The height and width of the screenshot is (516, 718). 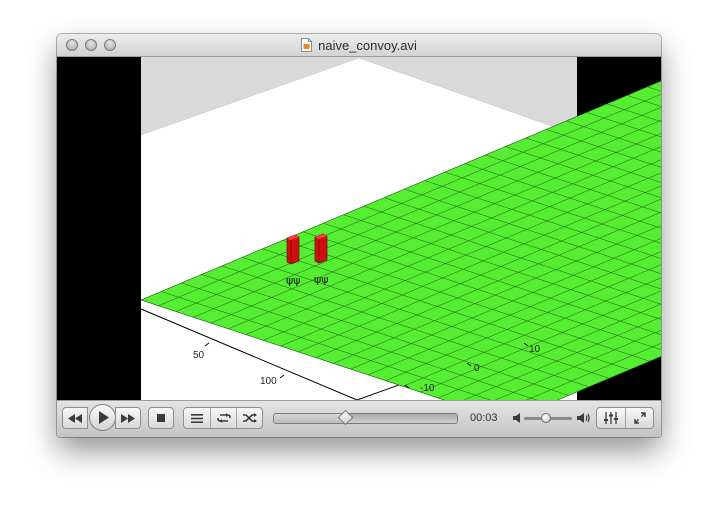 What do you see at coordinates (268, 381) in the screenshot?
I see `x-tick-label: 100` at bounding box center [268, 381].